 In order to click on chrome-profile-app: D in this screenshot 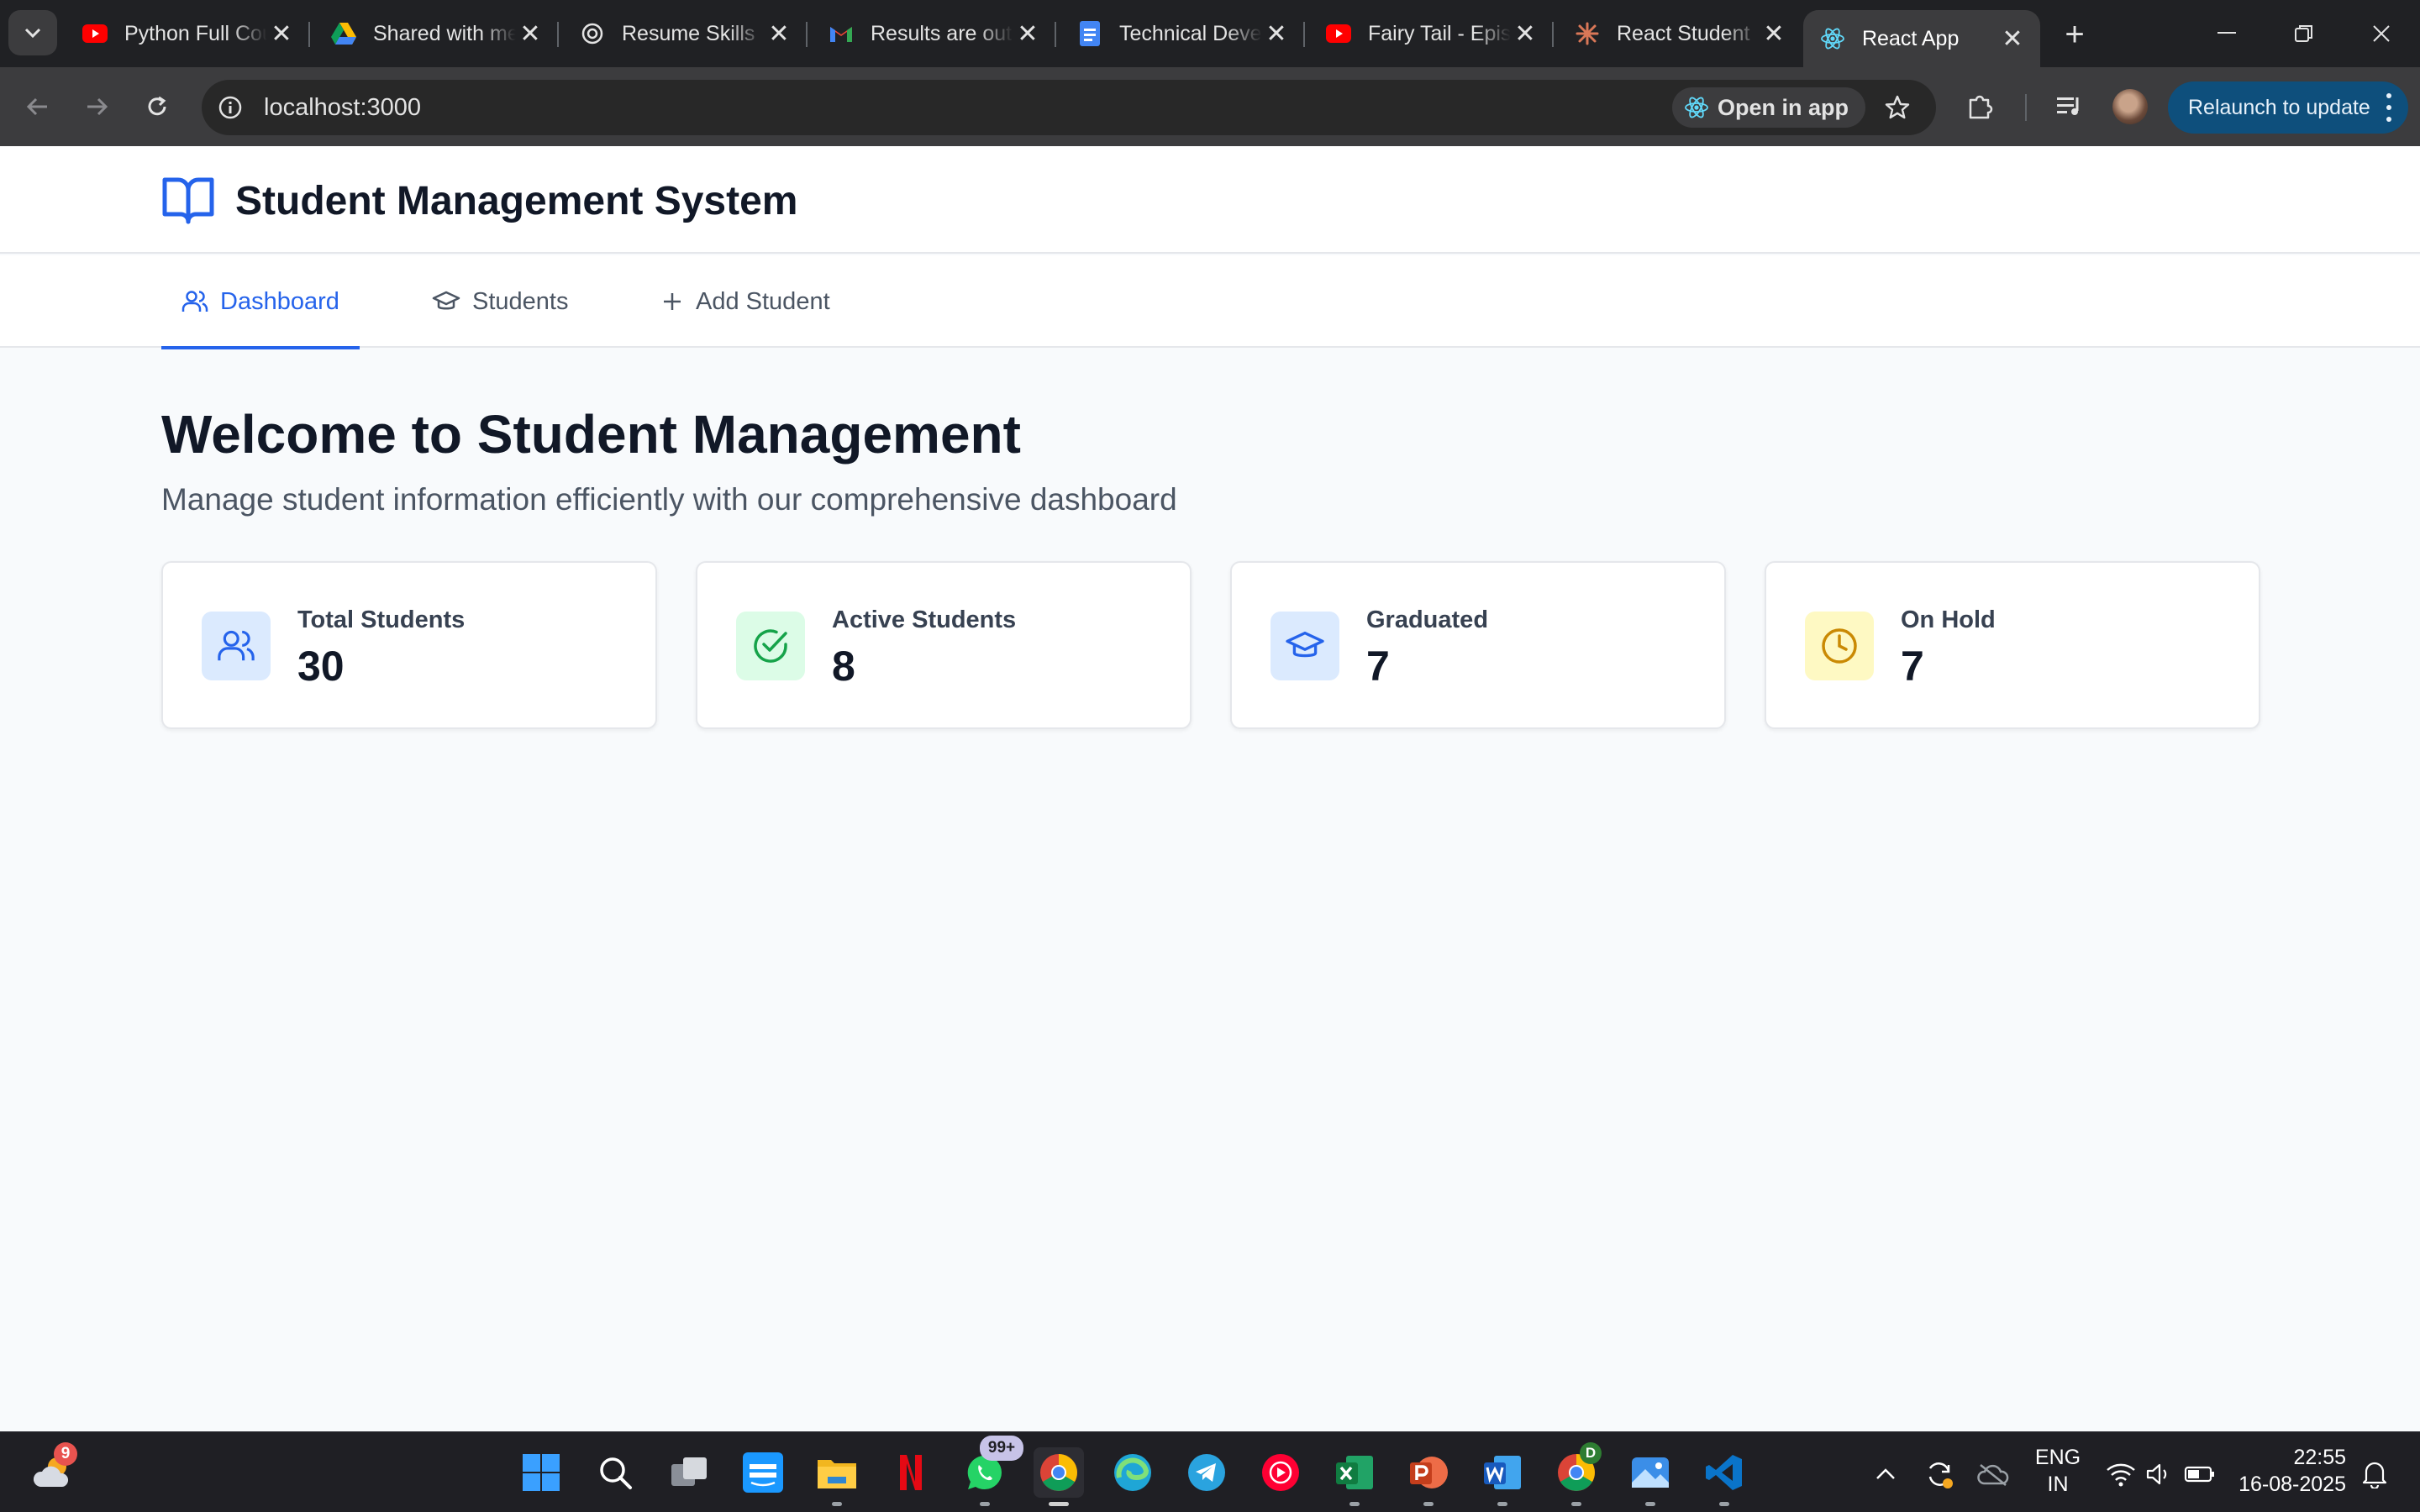, I will do `click(1576, 1474)`.